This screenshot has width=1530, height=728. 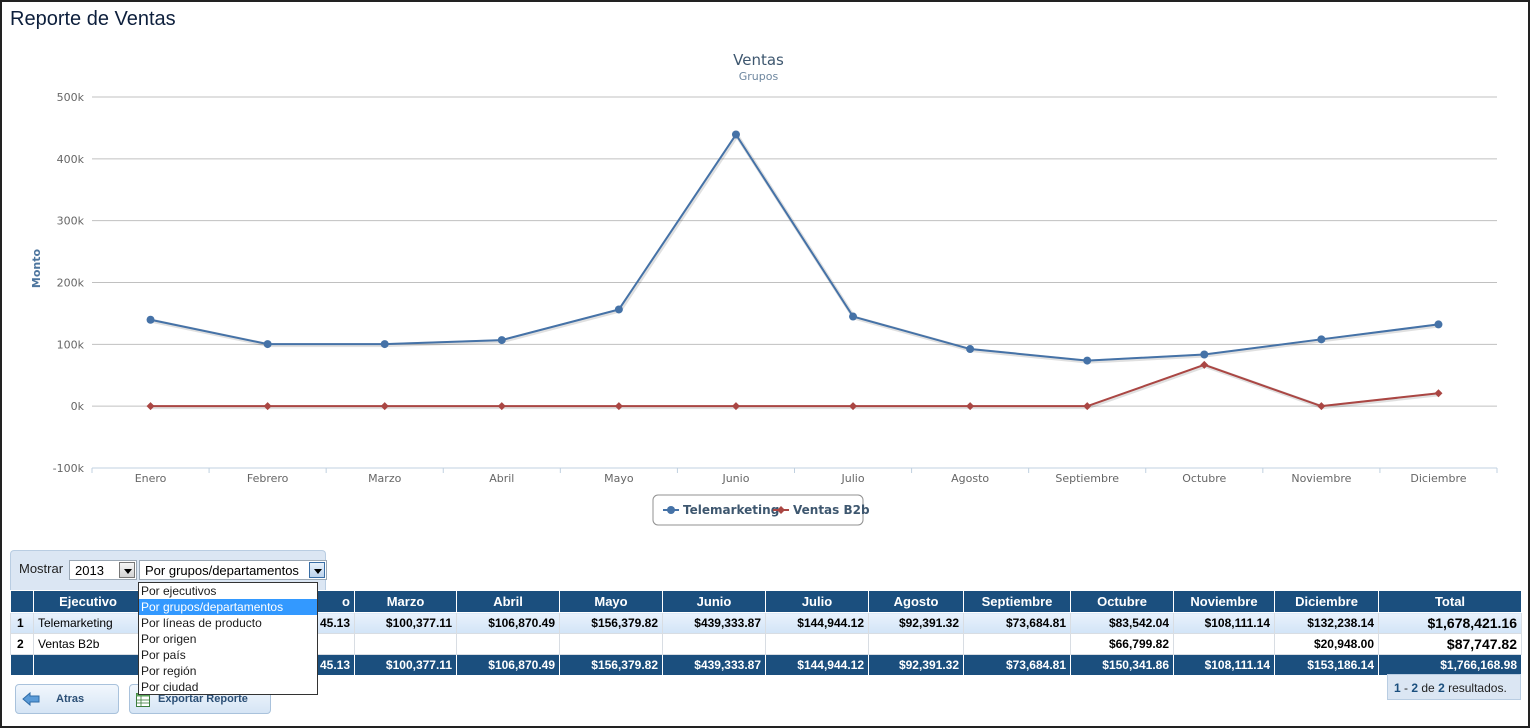 What do you see at coordinates (88, 644) in the screenshot?
I see `row-name: Ventas B2b` at bounding box center [88, 644].